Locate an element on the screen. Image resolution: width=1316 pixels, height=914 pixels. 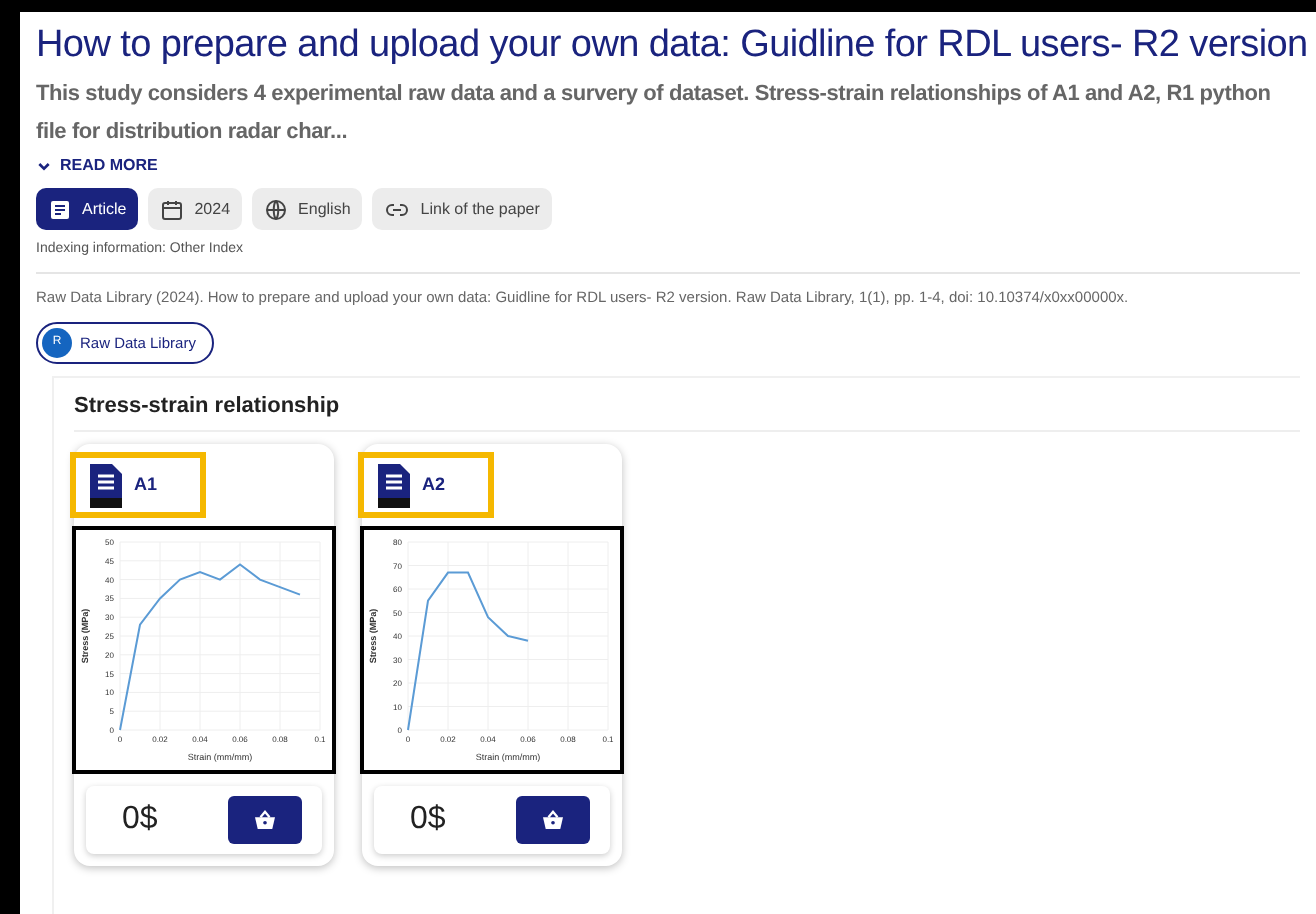
link-chip: Link of the paper is located at coordinates (462, 209).